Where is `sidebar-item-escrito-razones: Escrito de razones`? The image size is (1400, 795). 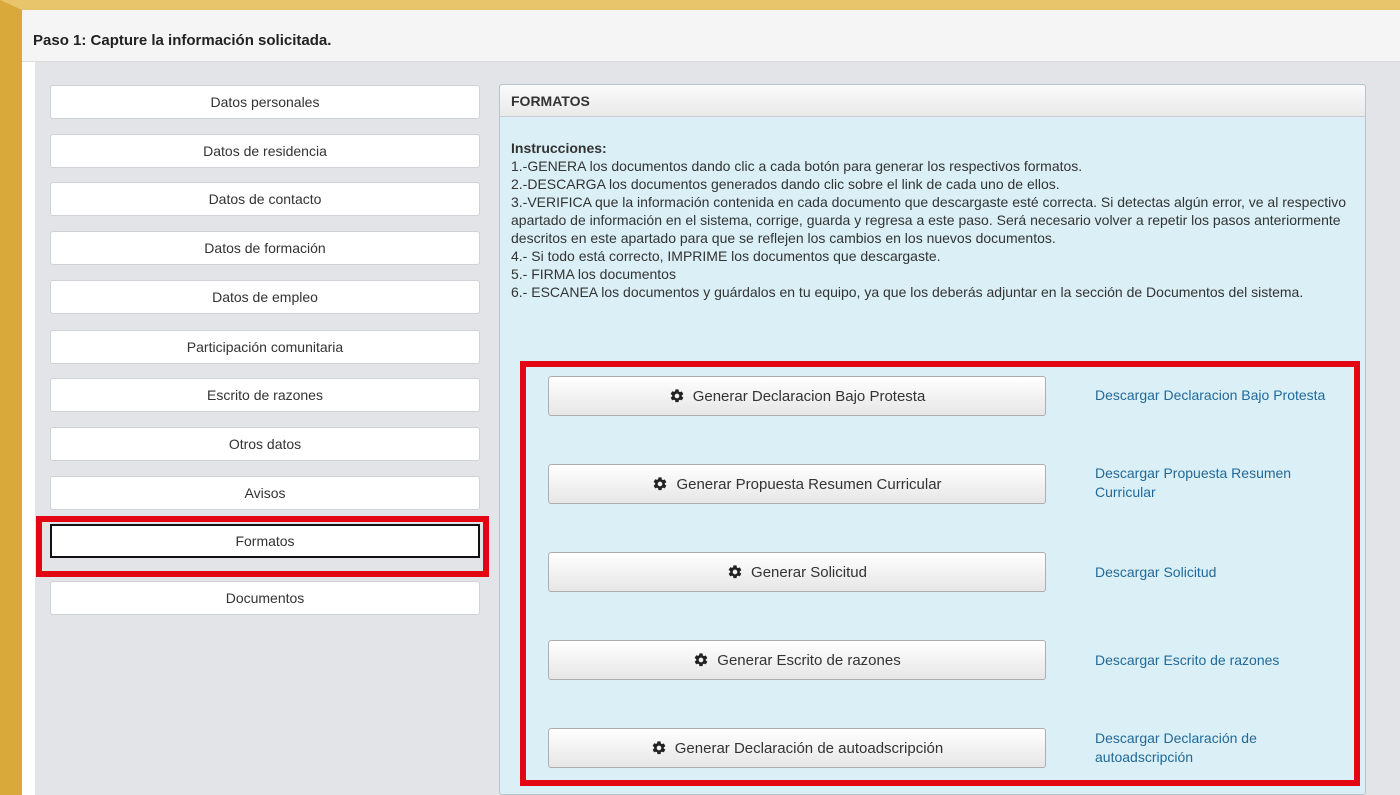 sidebar-item-escrito-razones: Escrito de razones is located at coordinates (265, 395).